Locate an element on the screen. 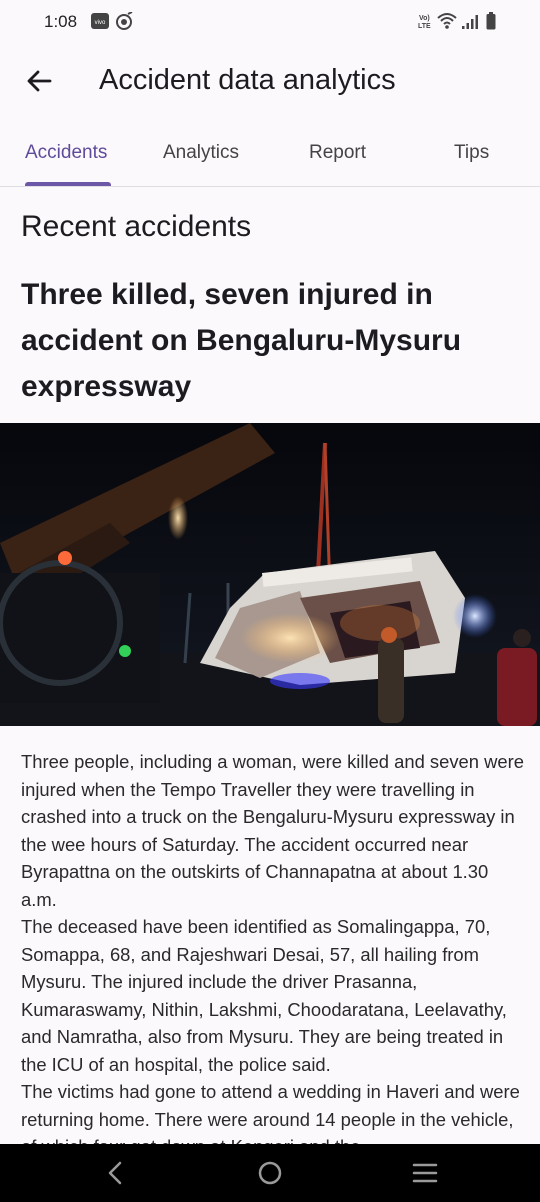  tab-indicator is located at coordinates (68, 184).